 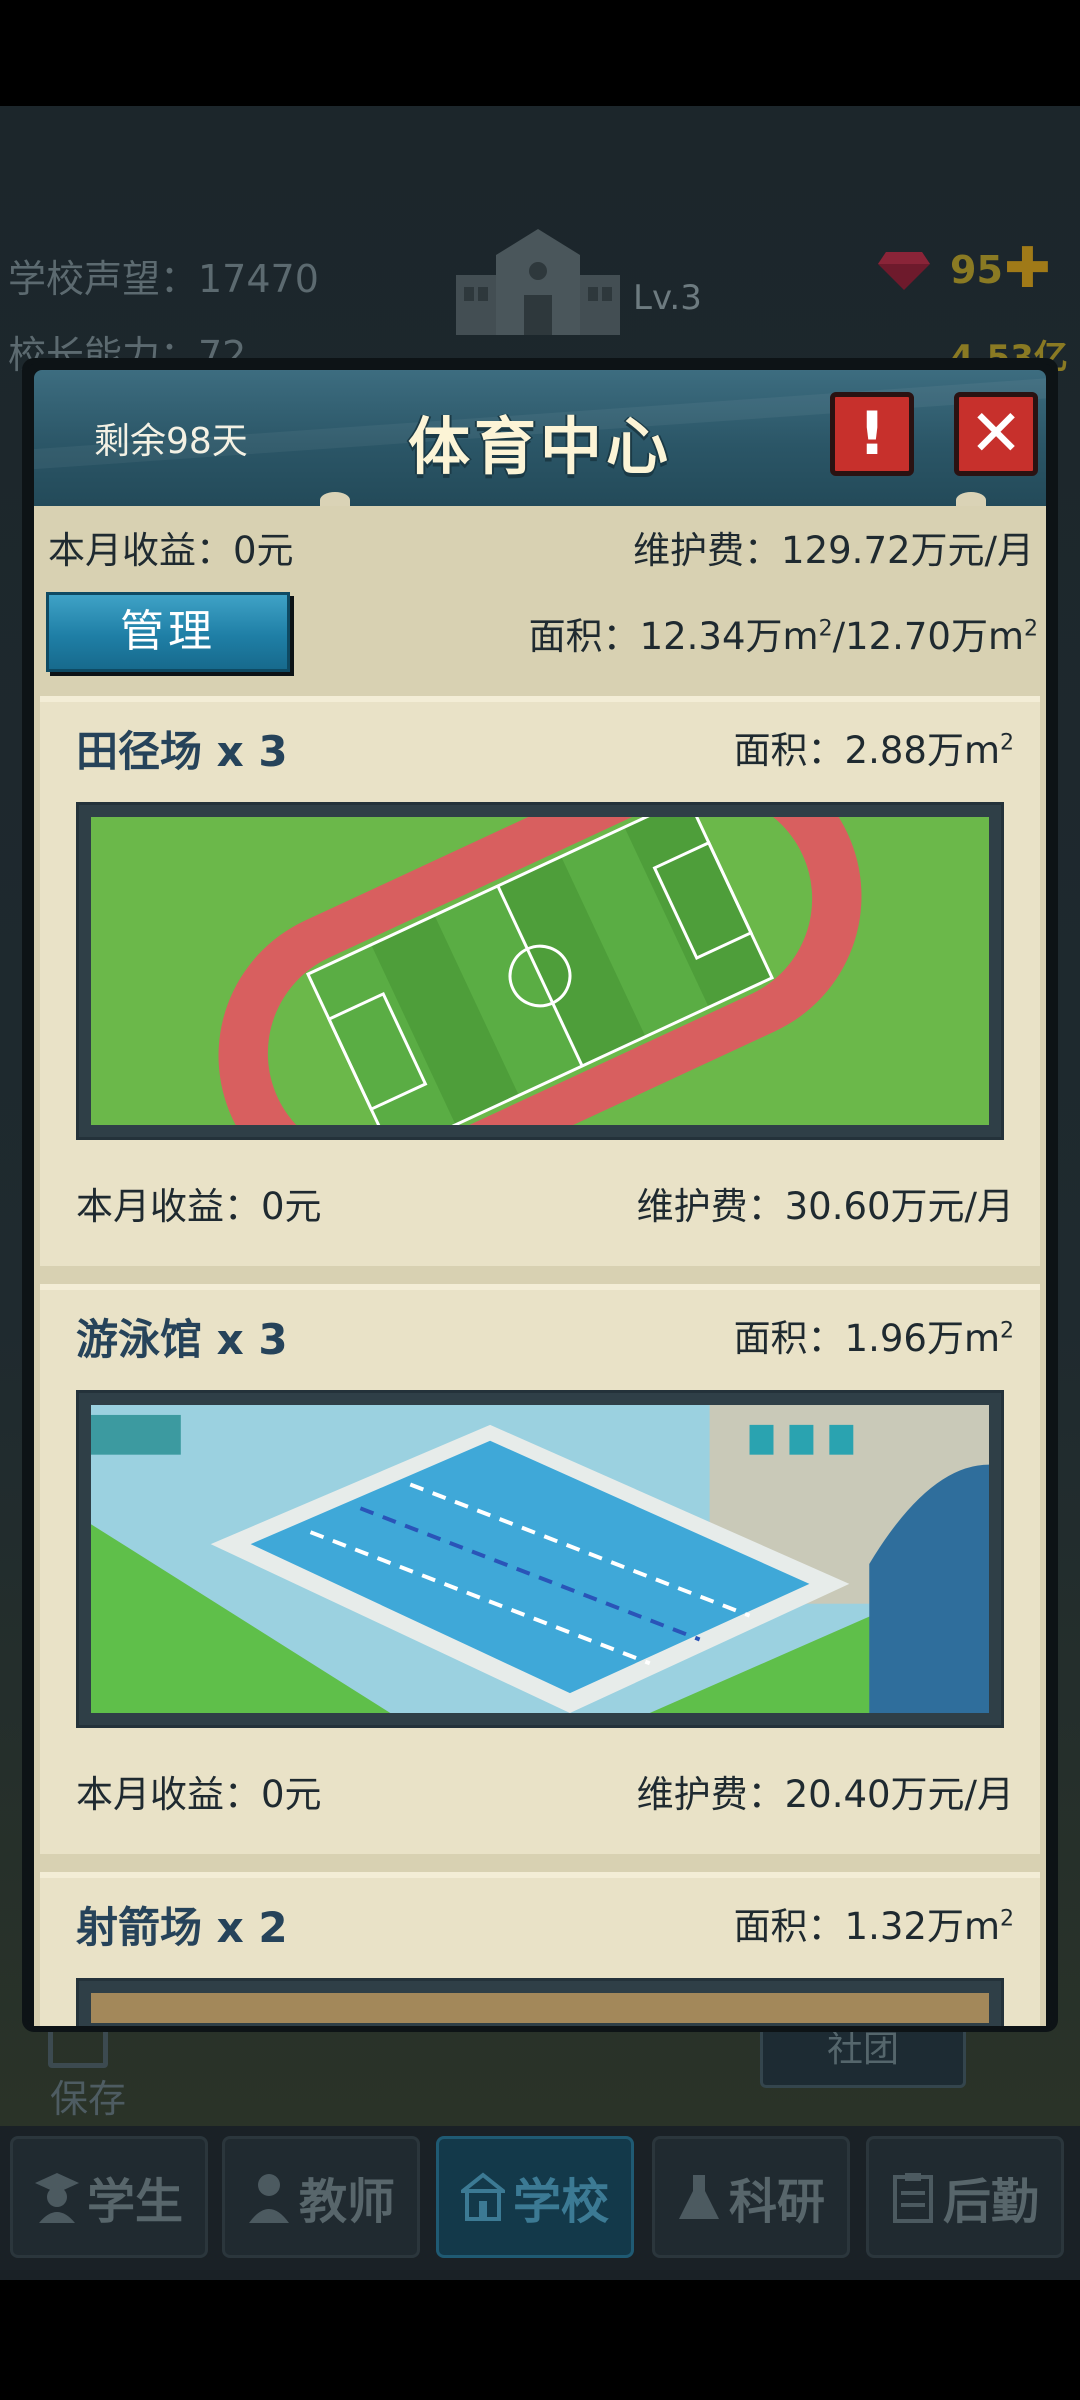 What do you see at coordinates (171, 550) in the screenshot?
I see `total-monthly-income: 本月收益：0元` at bounding box center [171, 550].